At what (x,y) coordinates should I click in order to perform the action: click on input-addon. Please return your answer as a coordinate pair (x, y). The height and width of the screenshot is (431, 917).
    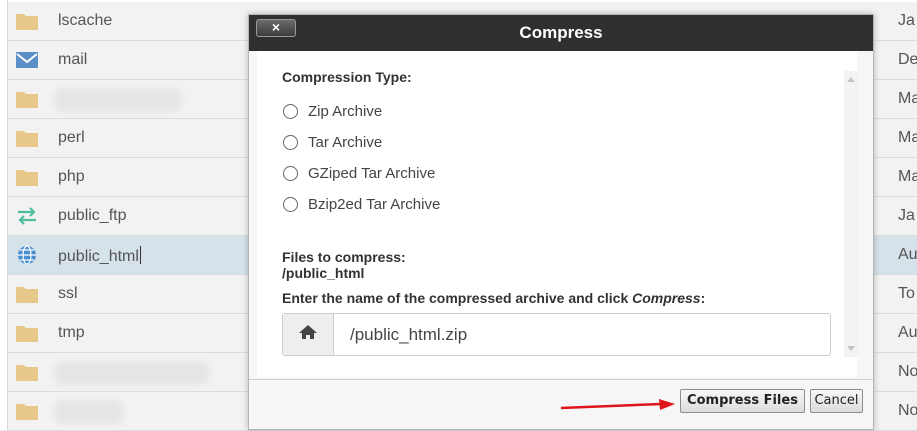
    Looking at the image, I should click on (308, 334).